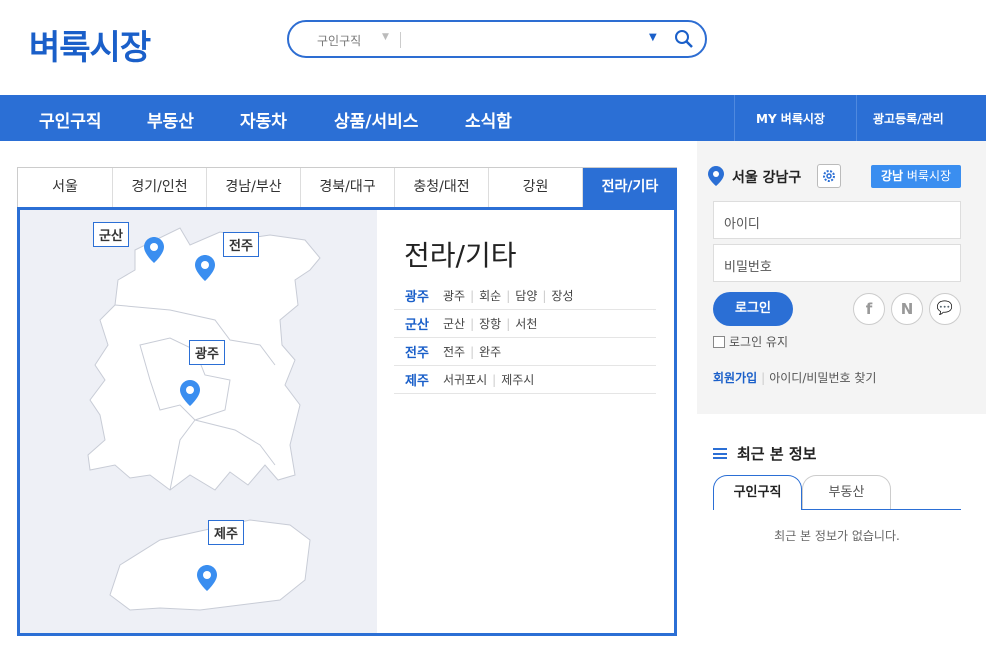 The height and width of the screenshot is (647, 986). Describe the element at coordinates (735, 378) in the screenshot. I see `signup-link: 회원가입` at that location.